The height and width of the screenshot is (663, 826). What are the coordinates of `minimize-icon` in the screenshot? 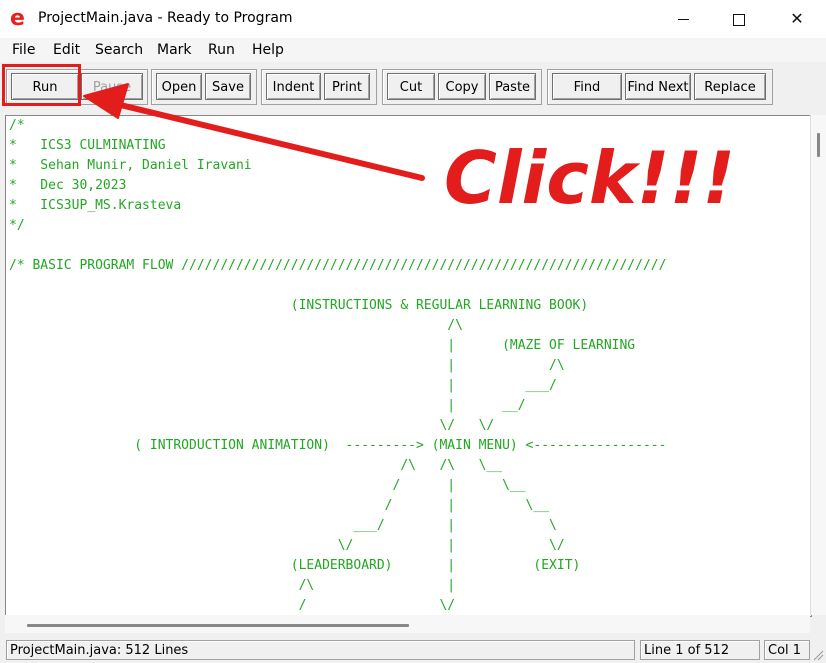 It's located at (683, 19).